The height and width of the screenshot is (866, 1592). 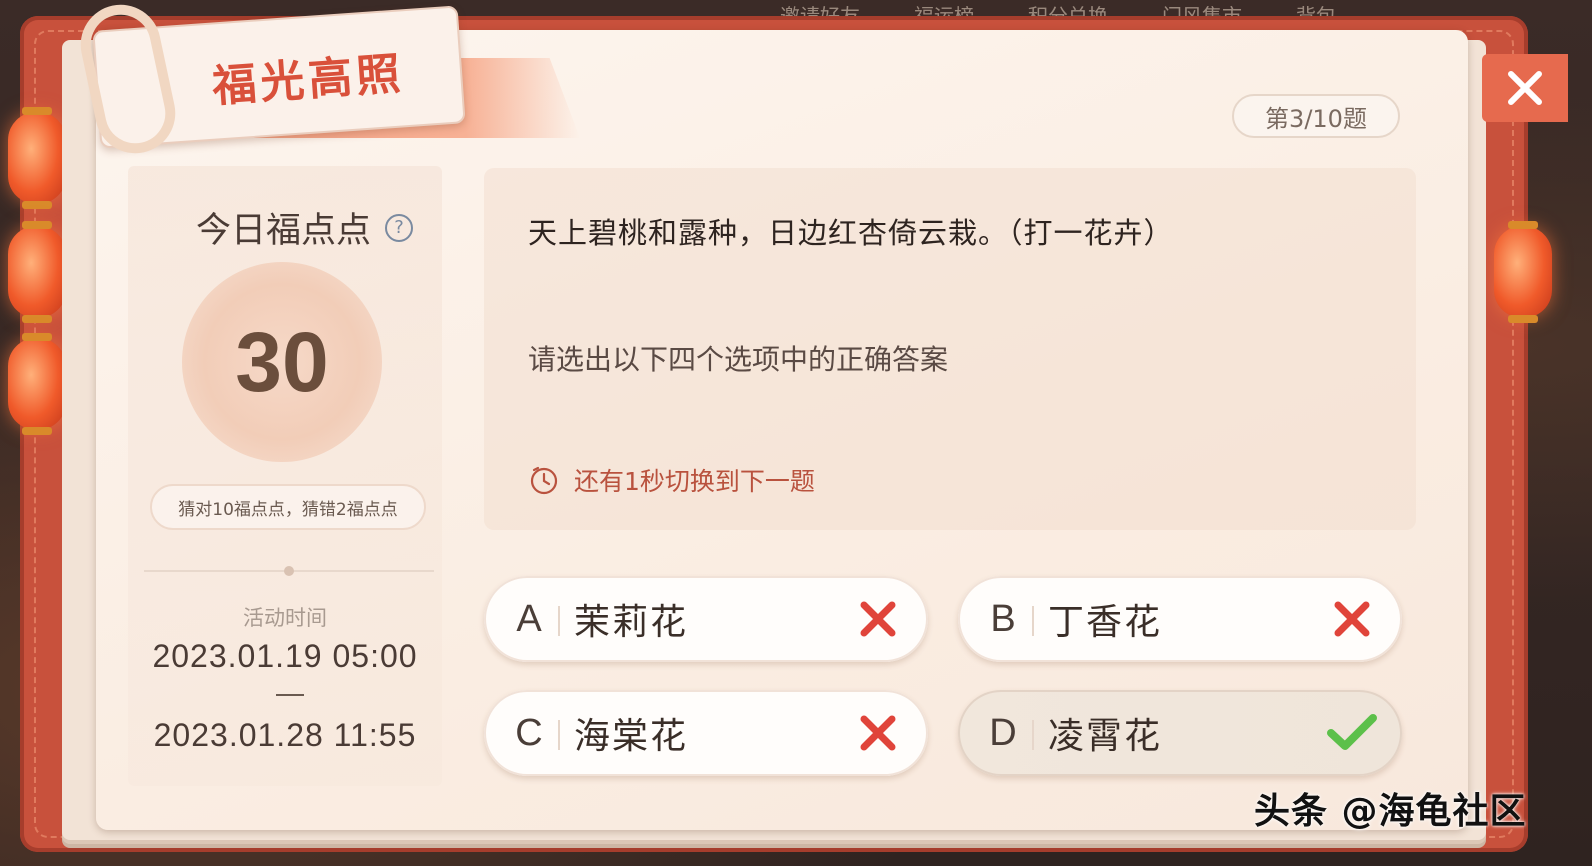 I want to click on countdown: 还有1秒切换到下一题, so click(x=671, y=480).